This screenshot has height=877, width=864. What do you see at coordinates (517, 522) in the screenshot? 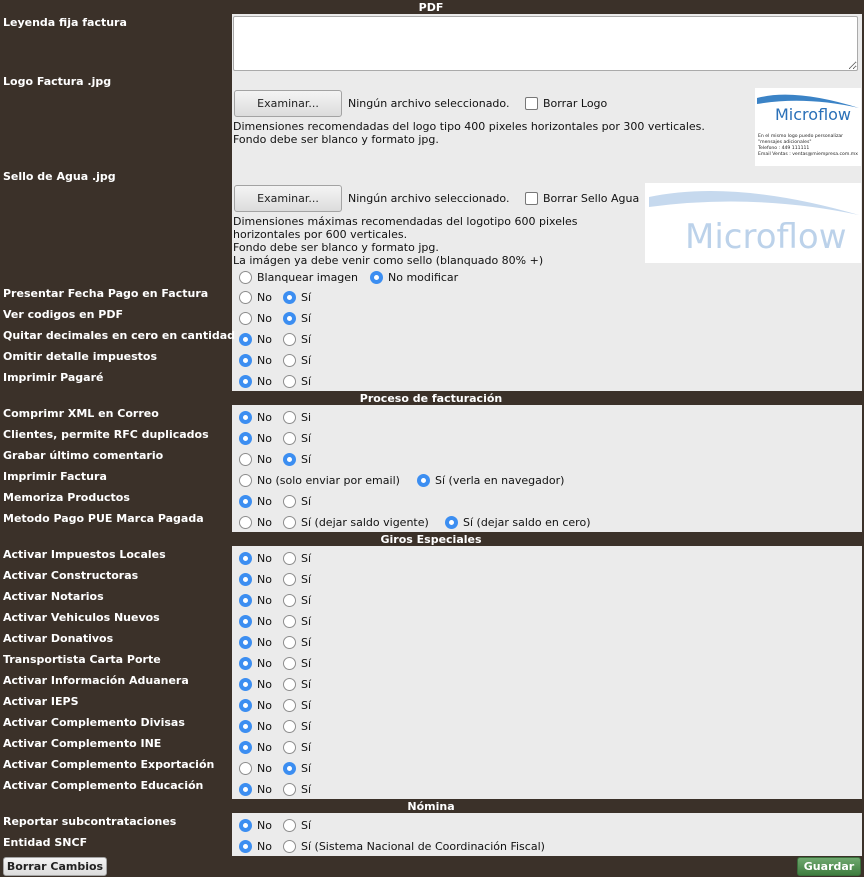
I see `pue-cero-radio: Sí (dejar saldo en cero)` at bounding box center [517, 522].